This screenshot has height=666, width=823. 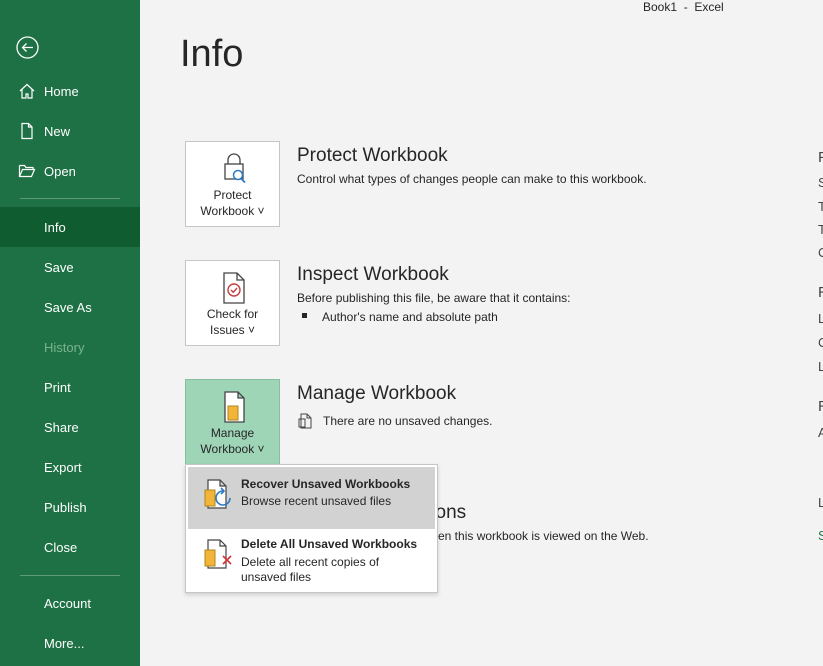 I want to click on delete-document-icon, so click(x=218, y=554).